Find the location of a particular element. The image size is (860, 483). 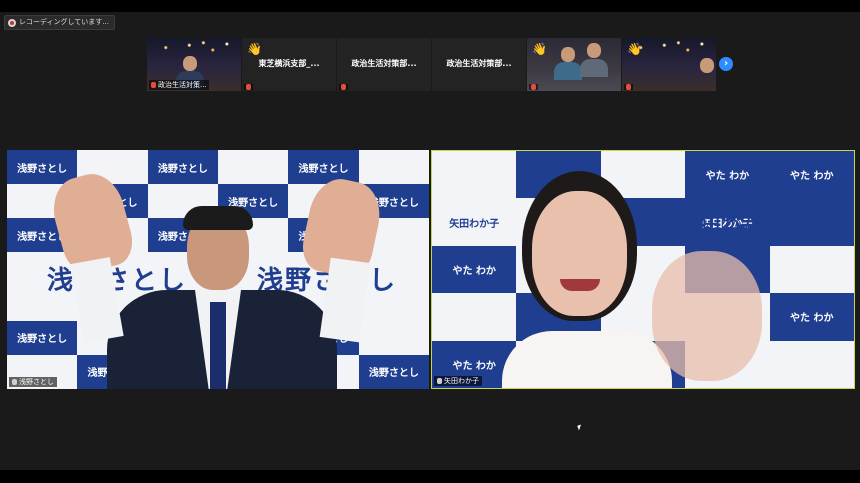

speaker-tie is located at coordinates (218, 345).